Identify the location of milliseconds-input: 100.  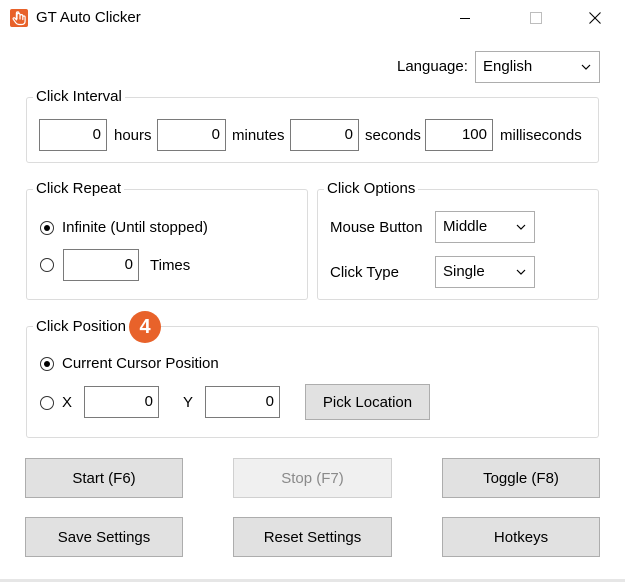
(459, 135).